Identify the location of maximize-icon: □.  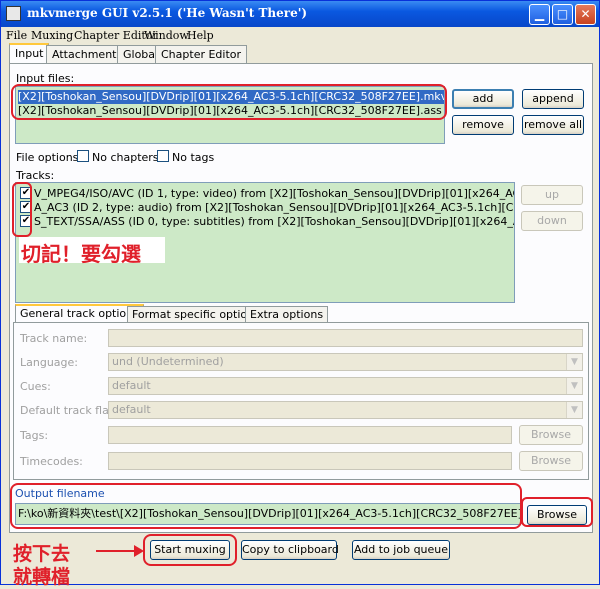
(562, 14).